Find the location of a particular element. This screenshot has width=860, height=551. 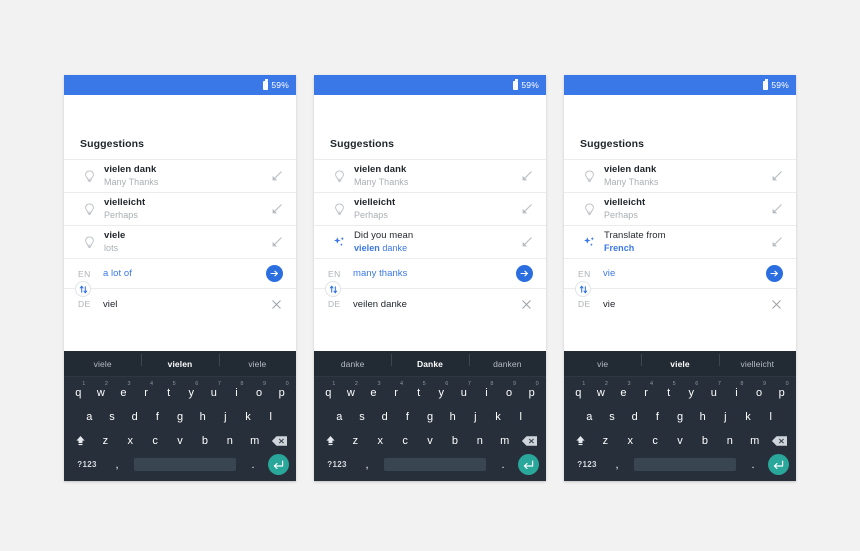

suggestion-row: Translate from French is located at coordinates (680, 241).